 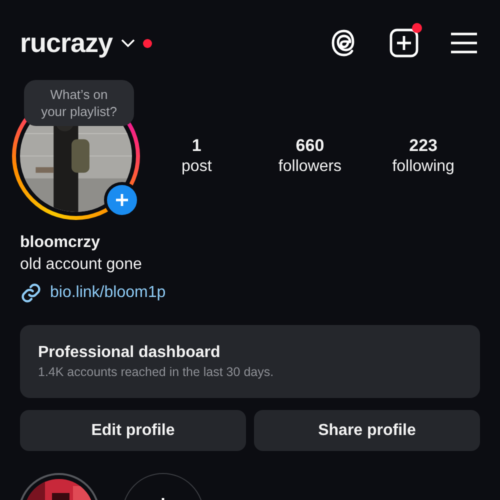 What do you see at coordinates (133, 430) in the screenshot?
I see `profile-button: Edit profile` at bounding box center [133, 430].